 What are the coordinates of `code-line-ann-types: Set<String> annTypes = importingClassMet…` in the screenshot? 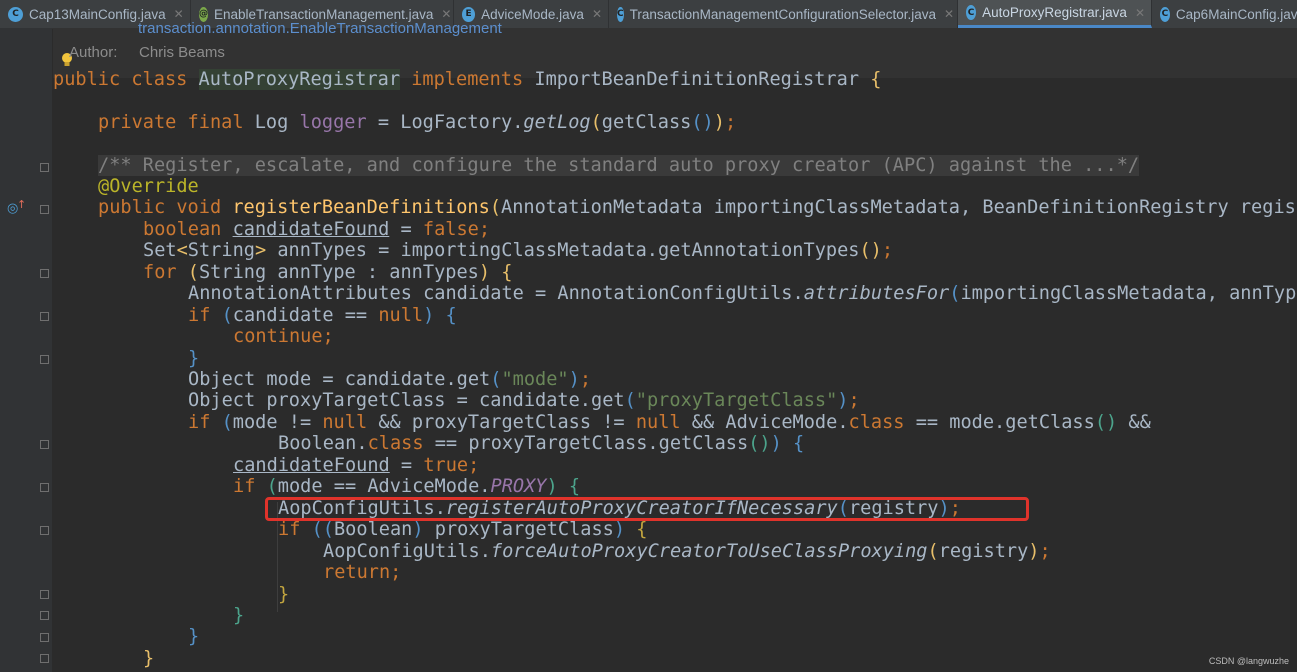 It's located at (518, 250).